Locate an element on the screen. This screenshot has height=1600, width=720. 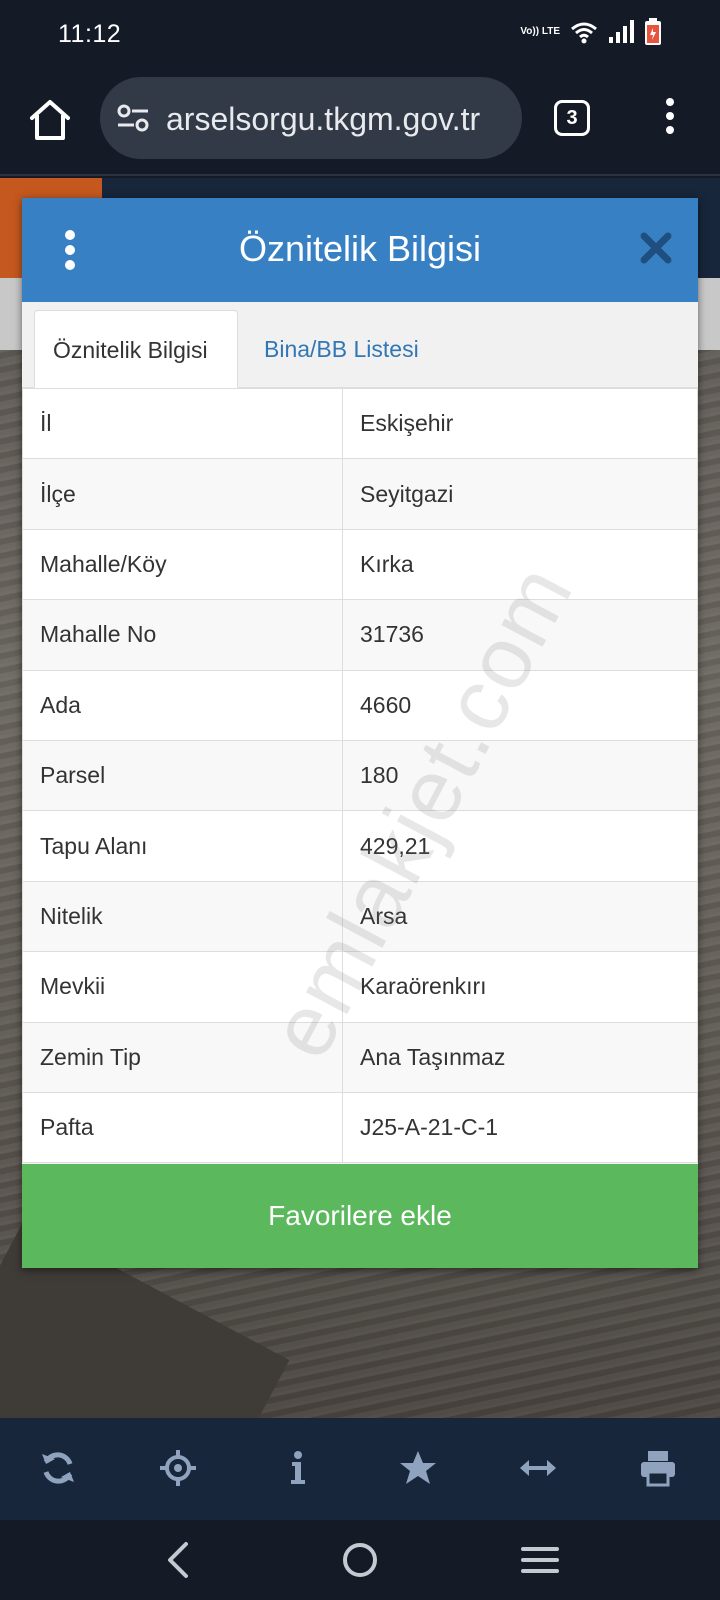
dialog-tabs: Öznitelik Bilgisi Bina/BB Listesi is located at coordinates (360, 345).